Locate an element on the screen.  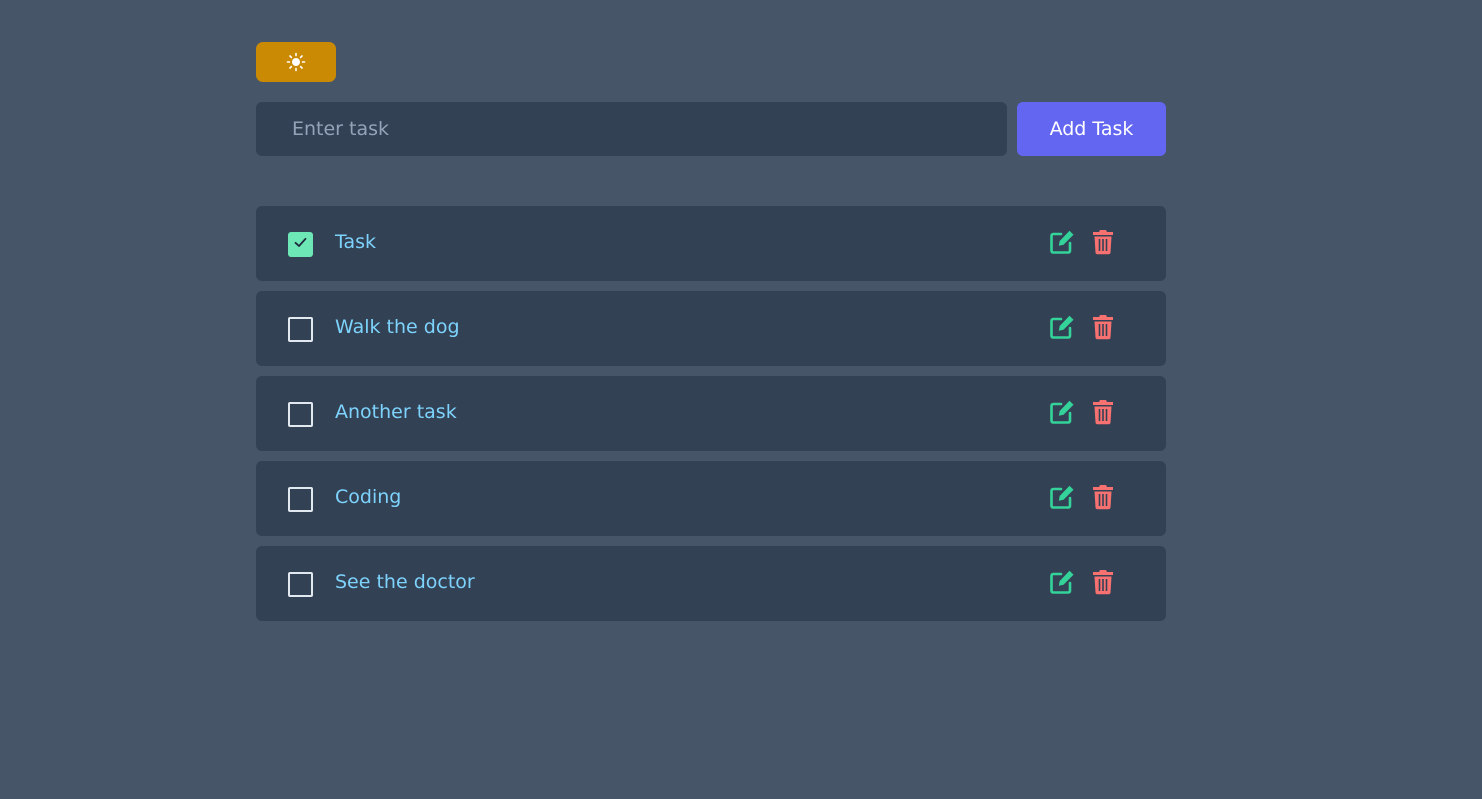
task-input is located at coordinates (631, 129).